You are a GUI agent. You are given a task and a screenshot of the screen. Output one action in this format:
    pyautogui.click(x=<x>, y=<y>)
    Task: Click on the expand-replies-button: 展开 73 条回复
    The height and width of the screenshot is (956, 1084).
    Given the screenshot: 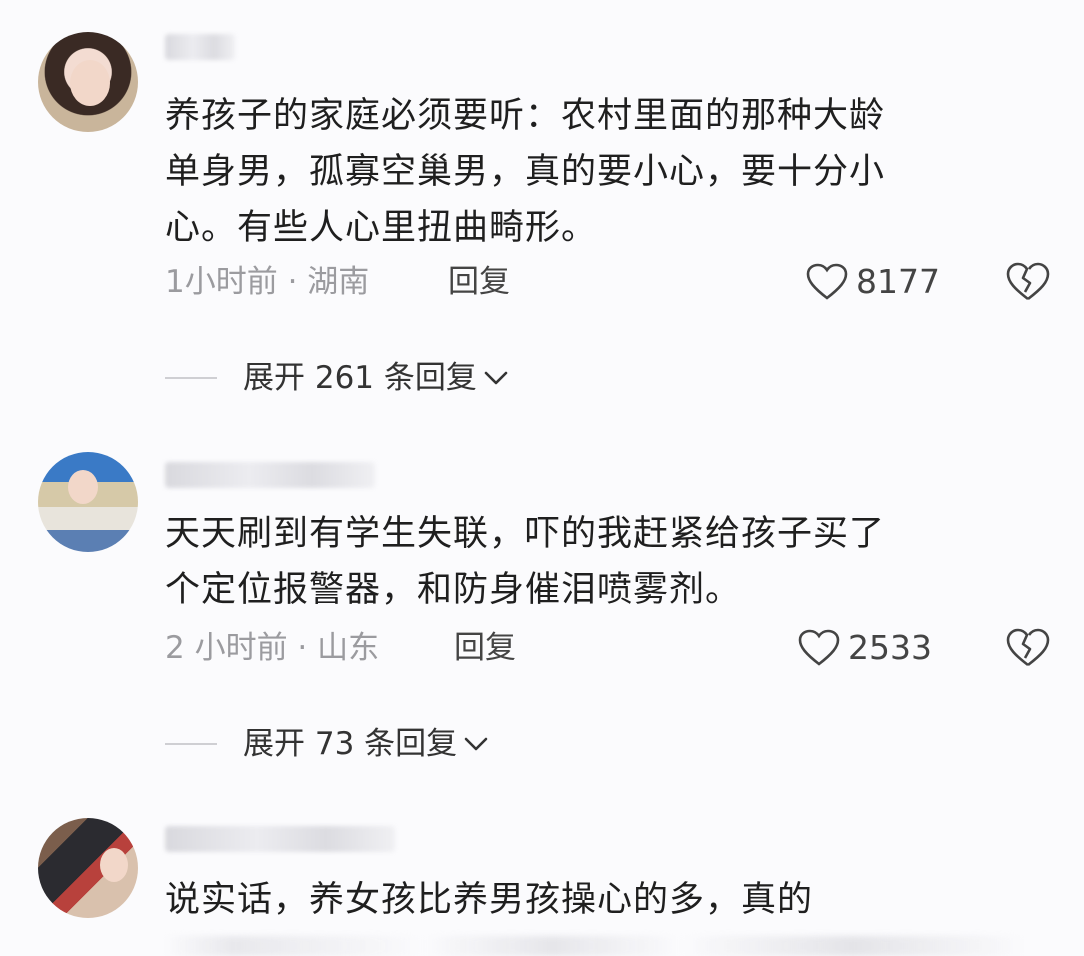 What is the action you would take?
    pyautogui.click(x=327, y=744)
    